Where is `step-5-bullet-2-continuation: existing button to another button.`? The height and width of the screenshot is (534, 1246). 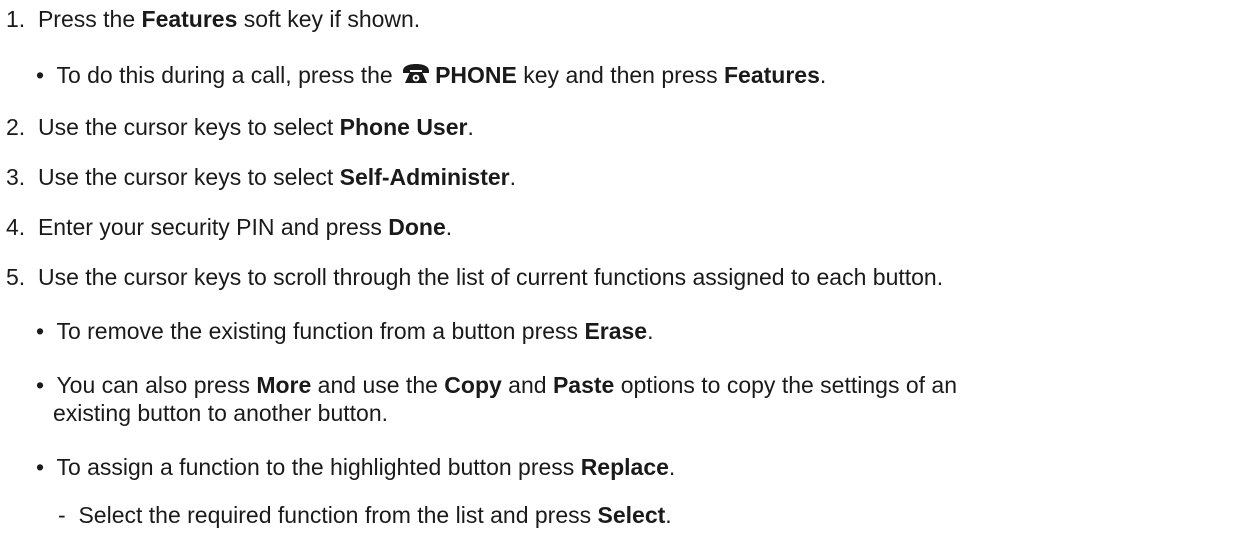
step-5-bullet-2-continuation: existing button to another button. is located at coordinates (221, 413).